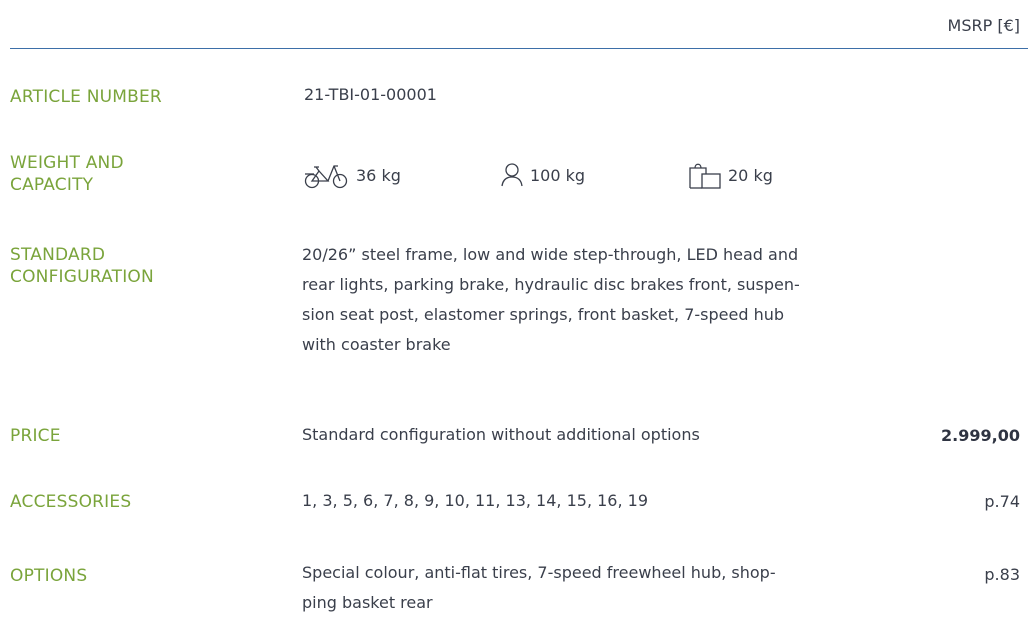  Describe the element at coordinates (980, 435) in the screenshot. I see `price-value: 2.999,00` at that location.